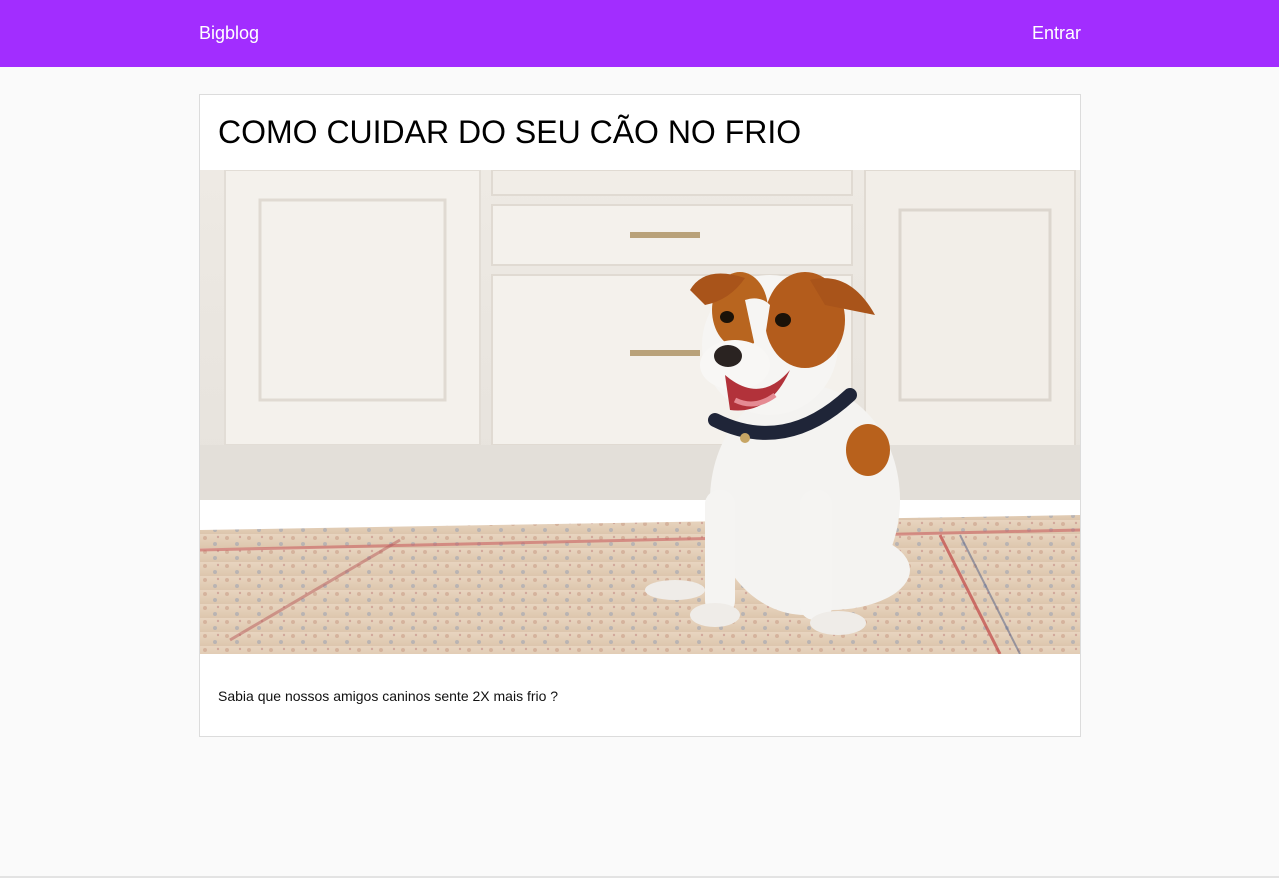 This screenshot has width=1279, height=878. I want to click on top-navbar: Bigblog Entrar, so click(639, 33).